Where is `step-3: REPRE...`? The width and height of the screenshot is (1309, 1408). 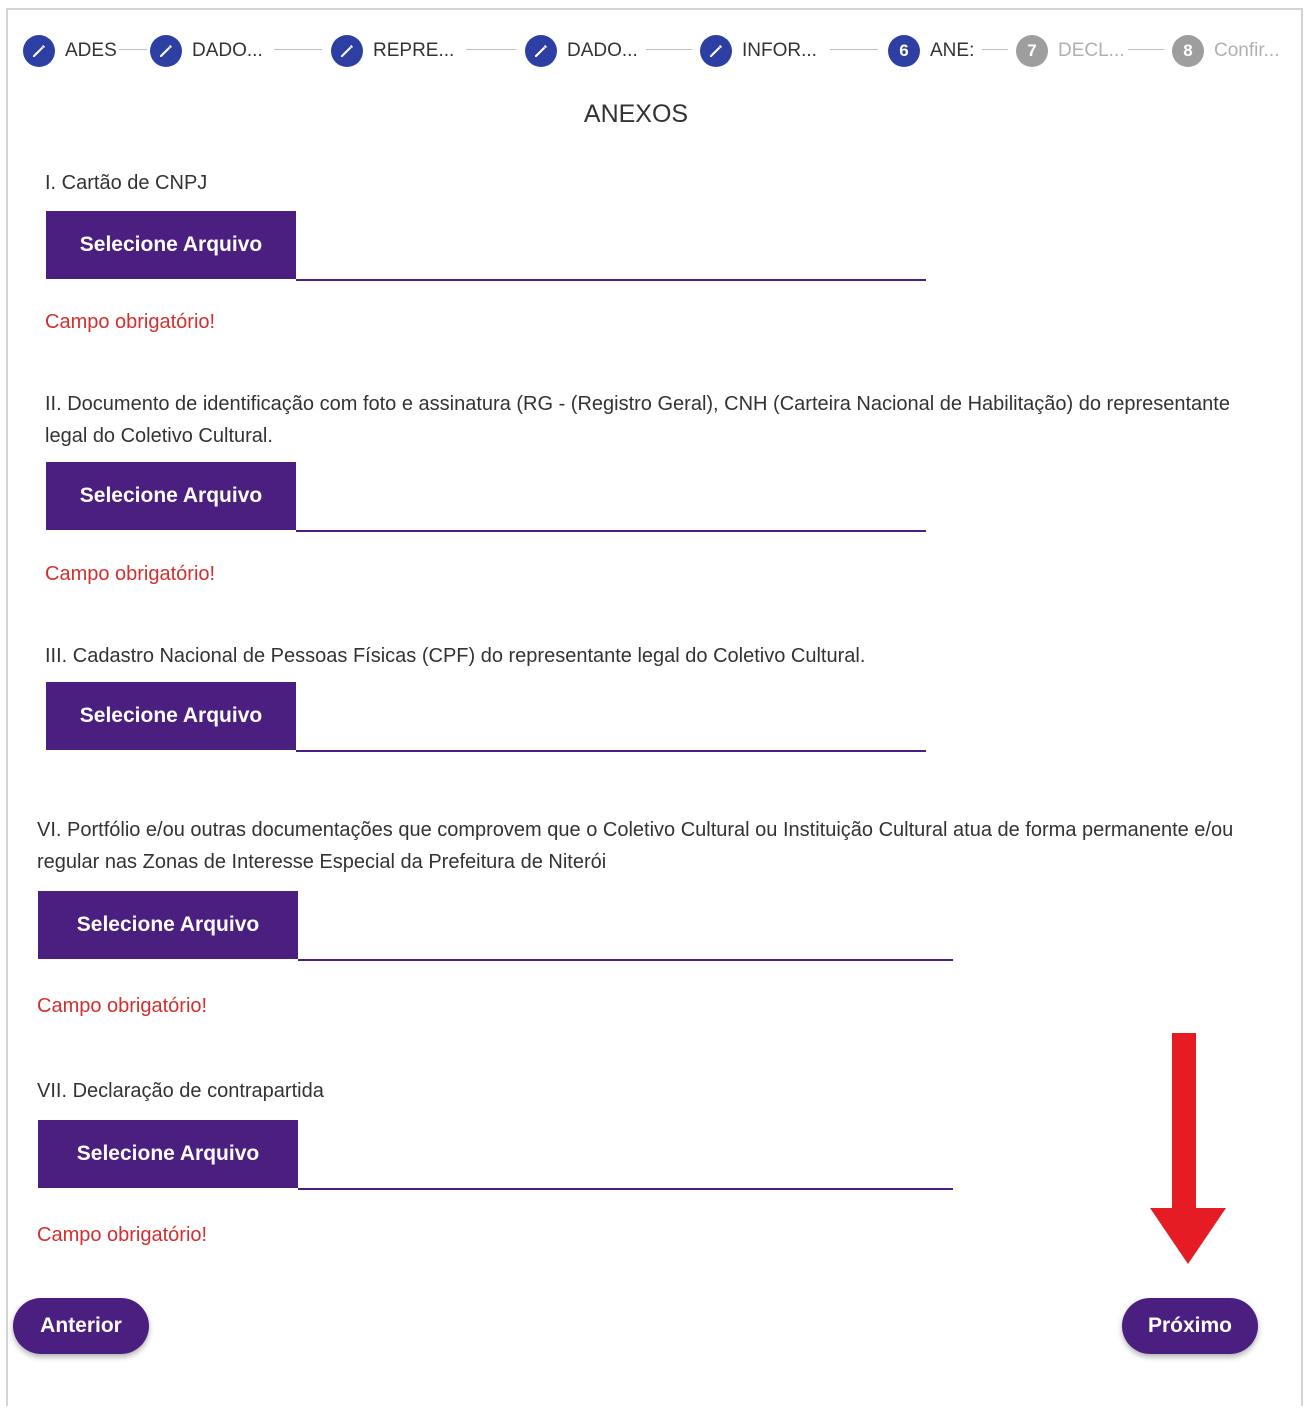 step-3: REPRE... is located at coordinates (392, 51).